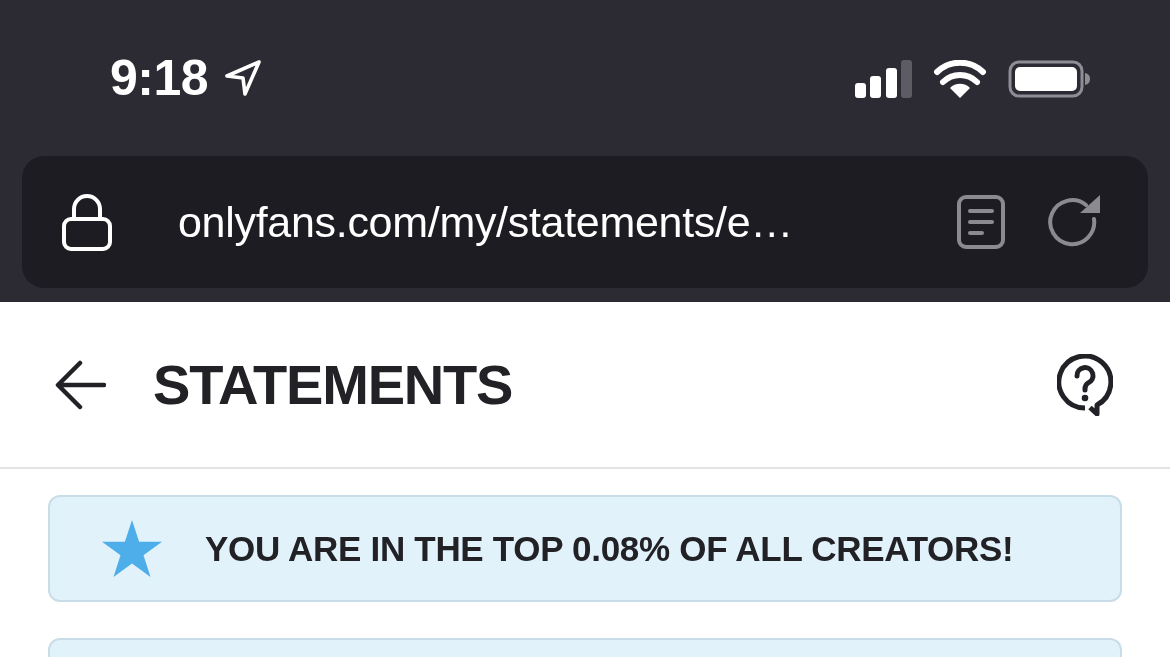  I want to click on banner-text: YOU ARE IN THE TOP 0.08% OF ALL CREATORS!, so click(609, 548).